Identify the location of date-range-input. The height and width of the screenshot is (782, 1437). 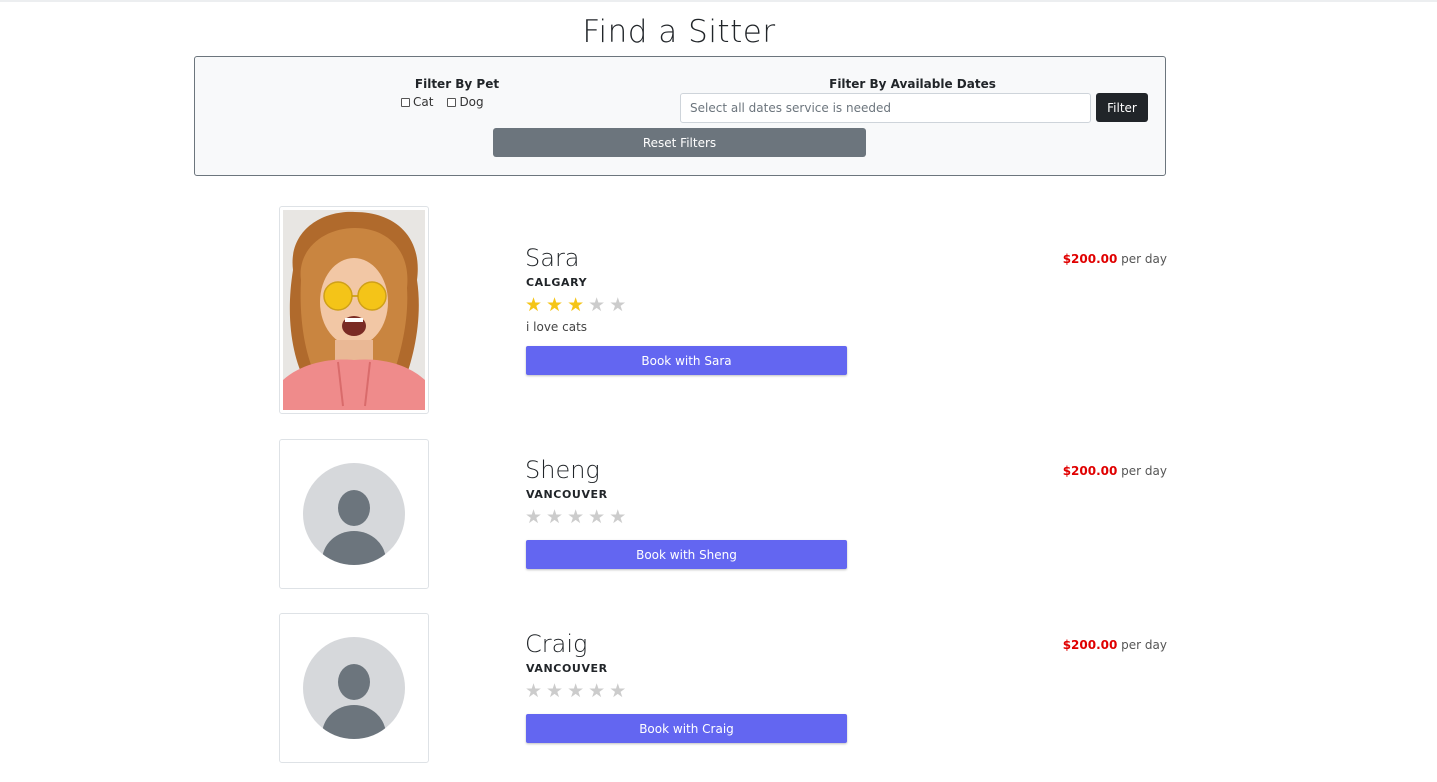
(885, 108).